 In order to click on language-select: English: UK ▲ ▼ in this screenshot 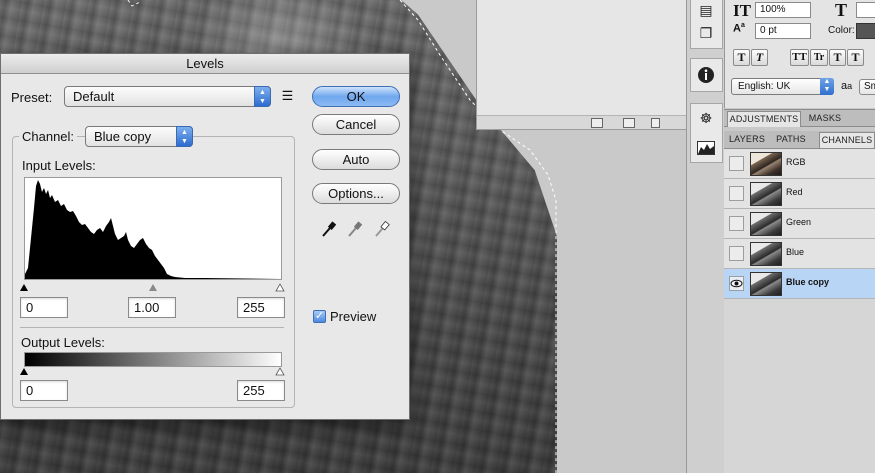, I will do `click(782, 86)`.